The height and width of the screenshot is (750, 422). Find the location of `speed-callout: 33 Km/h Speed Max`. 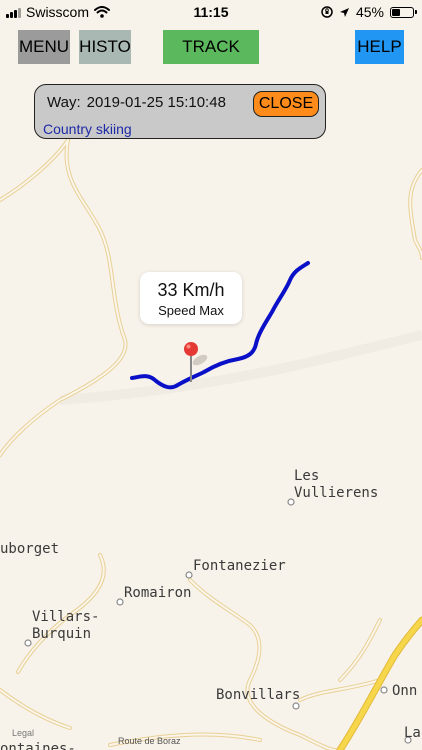

speed-callout: 33 Km/h Speed Max is located at coordinates (191, 298).